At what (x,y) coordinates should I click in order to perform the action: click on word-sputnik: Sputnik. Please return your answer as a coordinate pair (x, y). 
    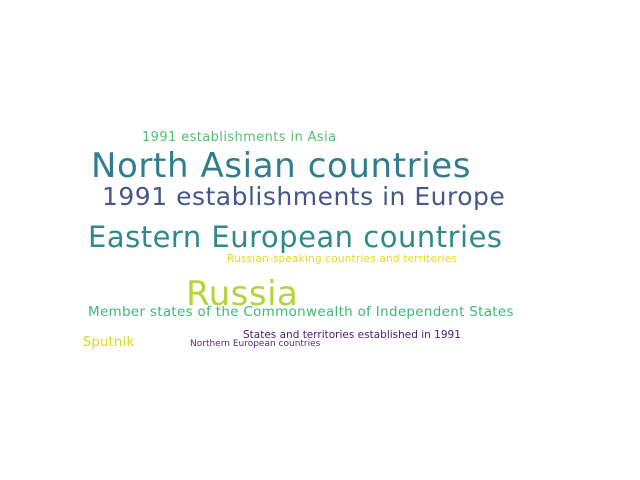
    Looking at the image, I should click on (109, 342).